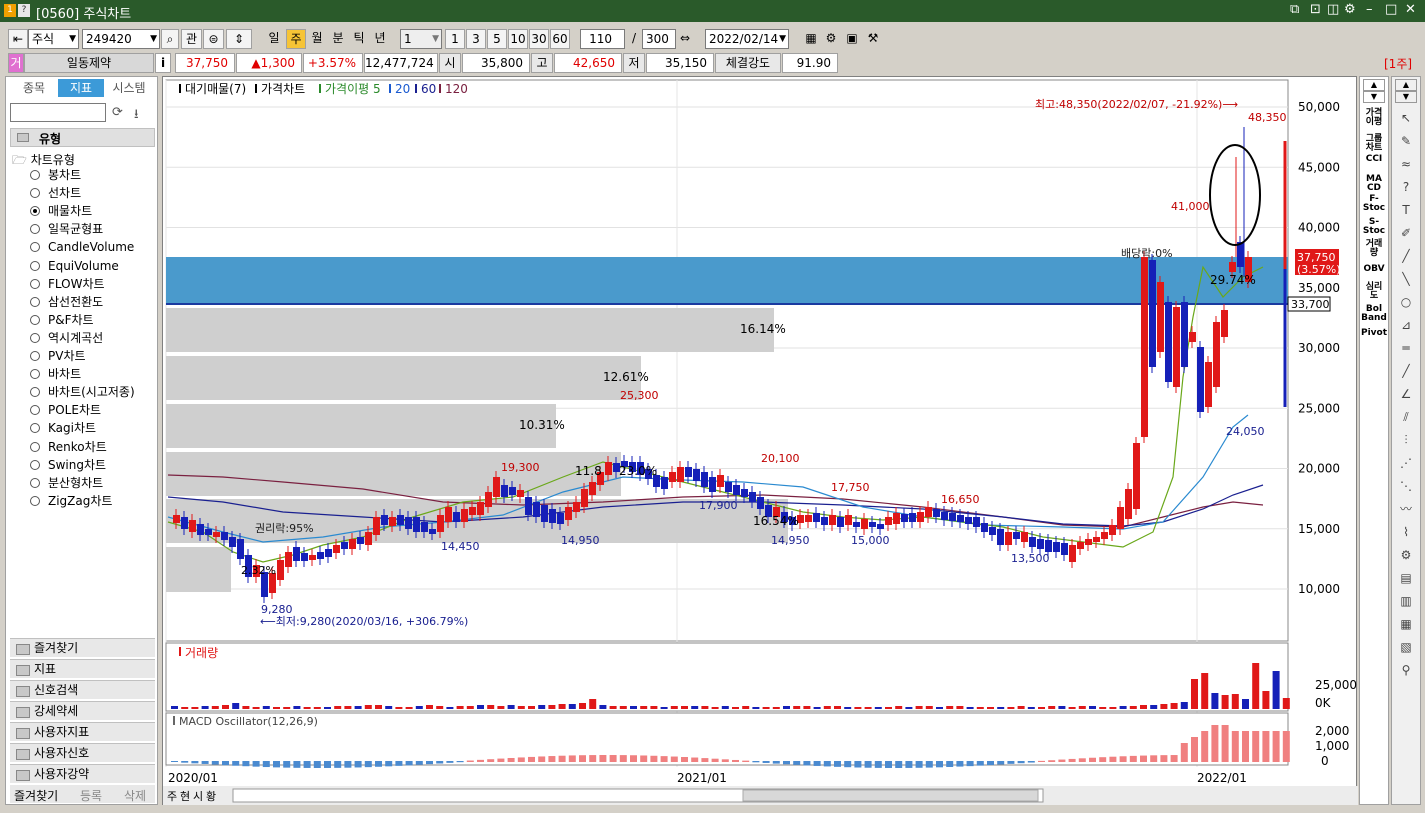 The image size is (1425, 813). Describe the element at coordinates (239, 39) in the screenshot. I see `stepper-icon: ⇕` at that location.